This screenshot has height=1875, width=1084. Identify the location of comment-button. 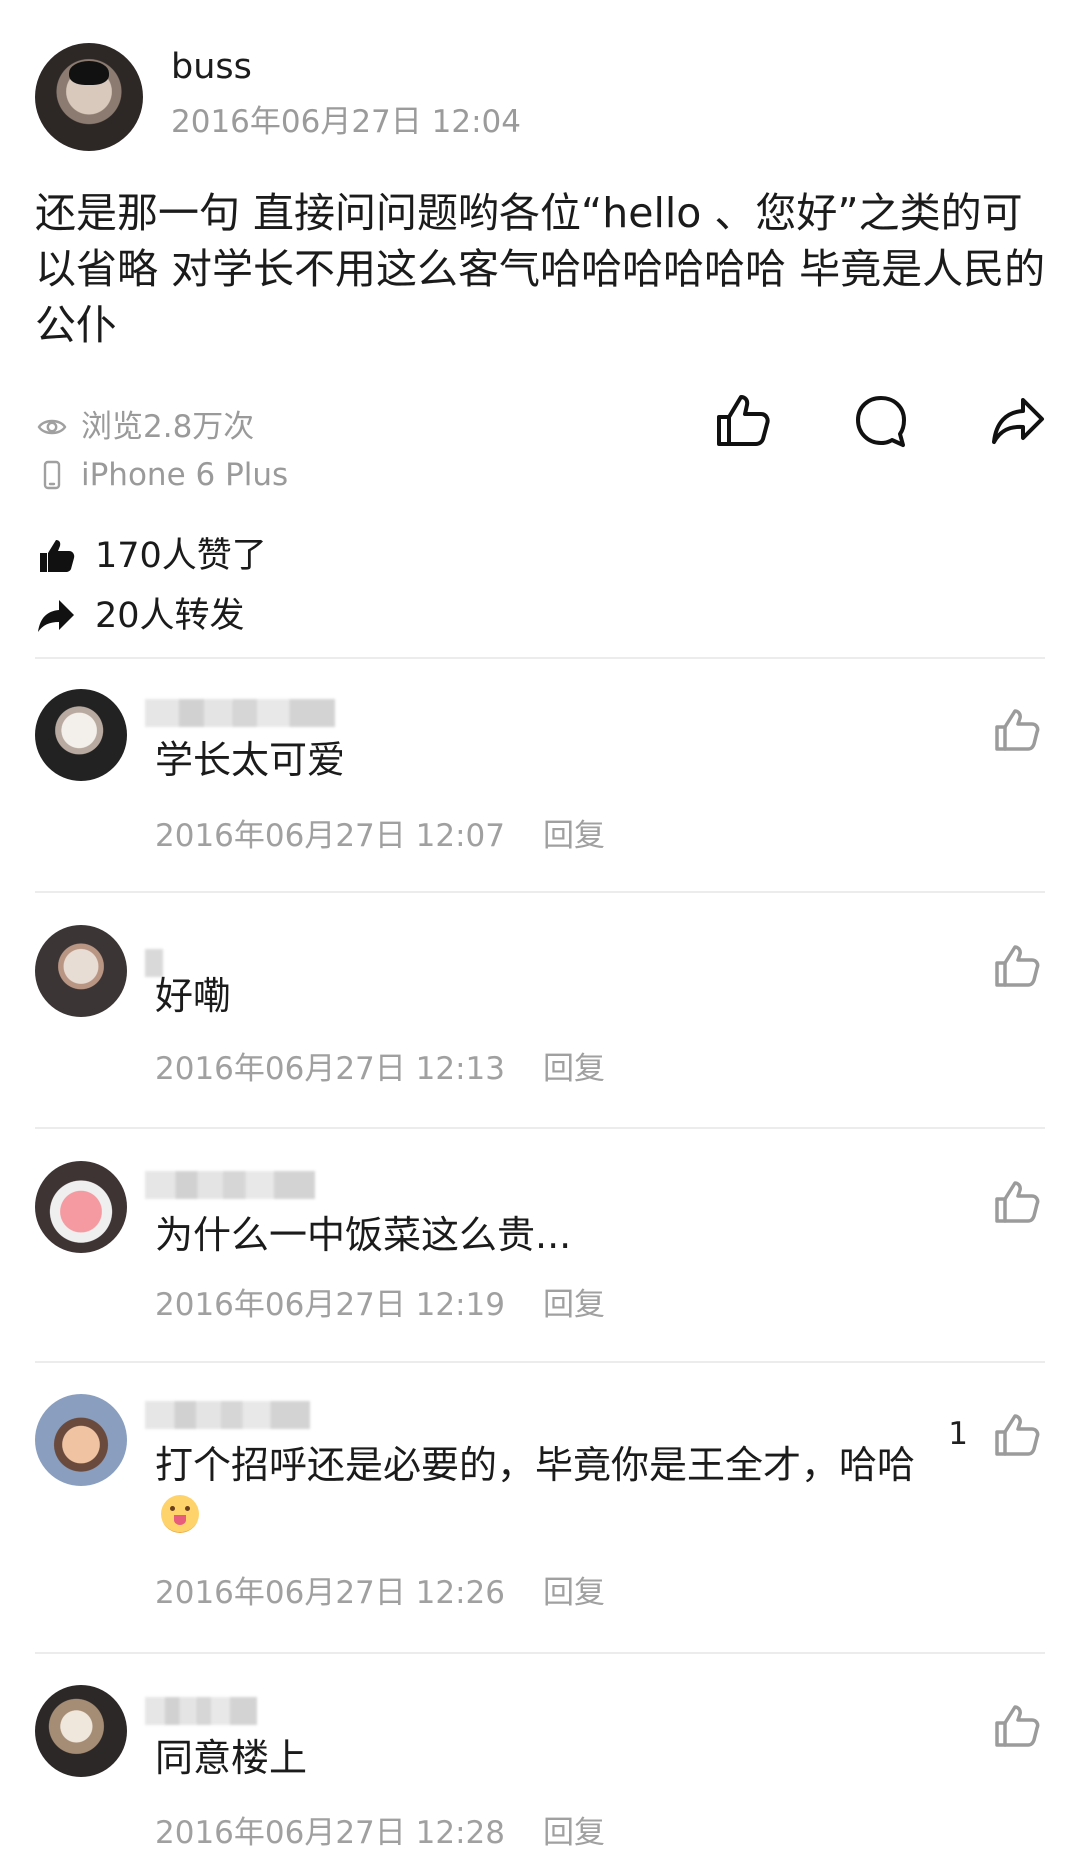
(881, 421).